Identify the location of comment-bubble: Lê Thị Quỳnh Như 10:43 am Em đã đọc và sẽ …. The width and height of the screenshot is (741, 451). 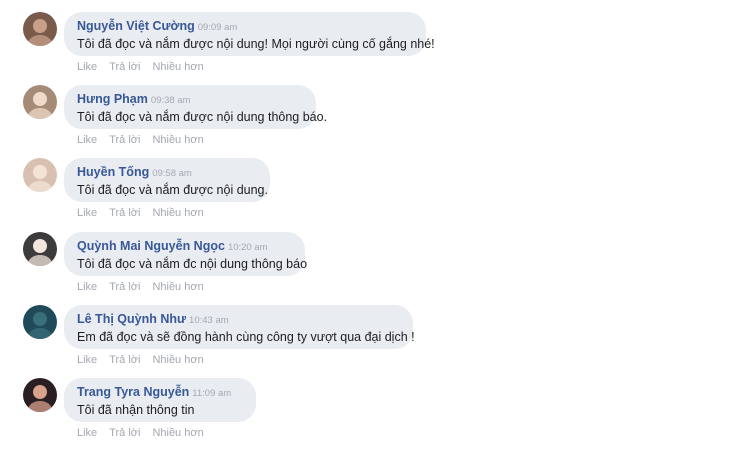
(239, 327).